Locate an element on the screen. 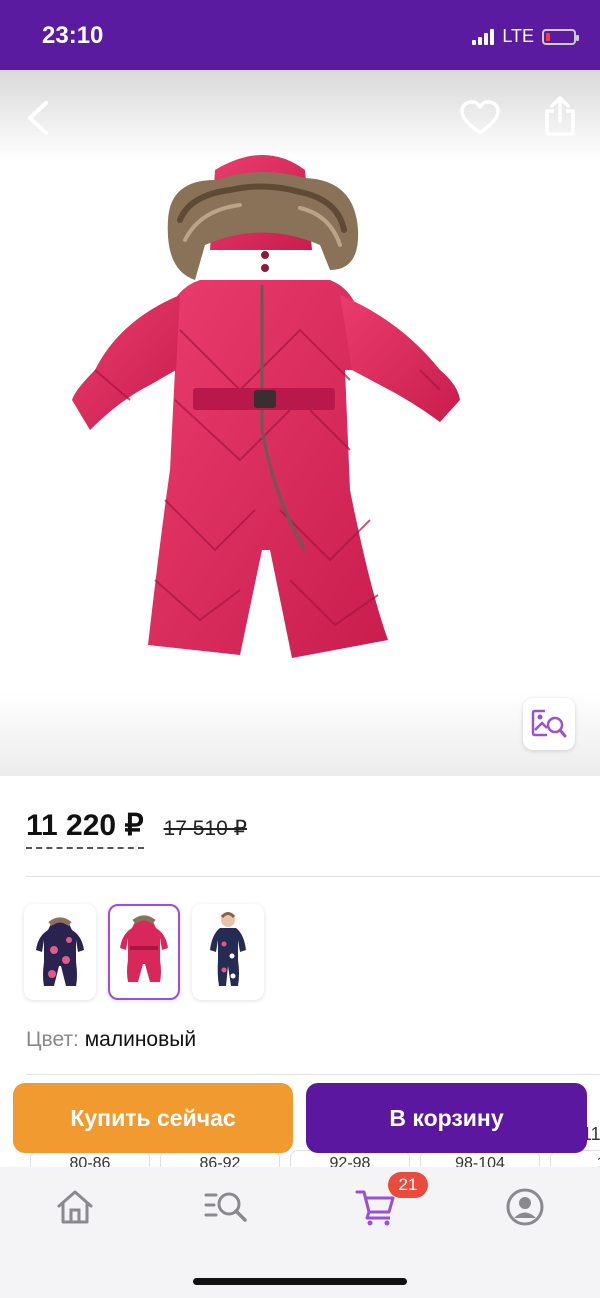  price-row: 11 220 ₽ 17 510 ₽ is located at coordinates (136, 828).